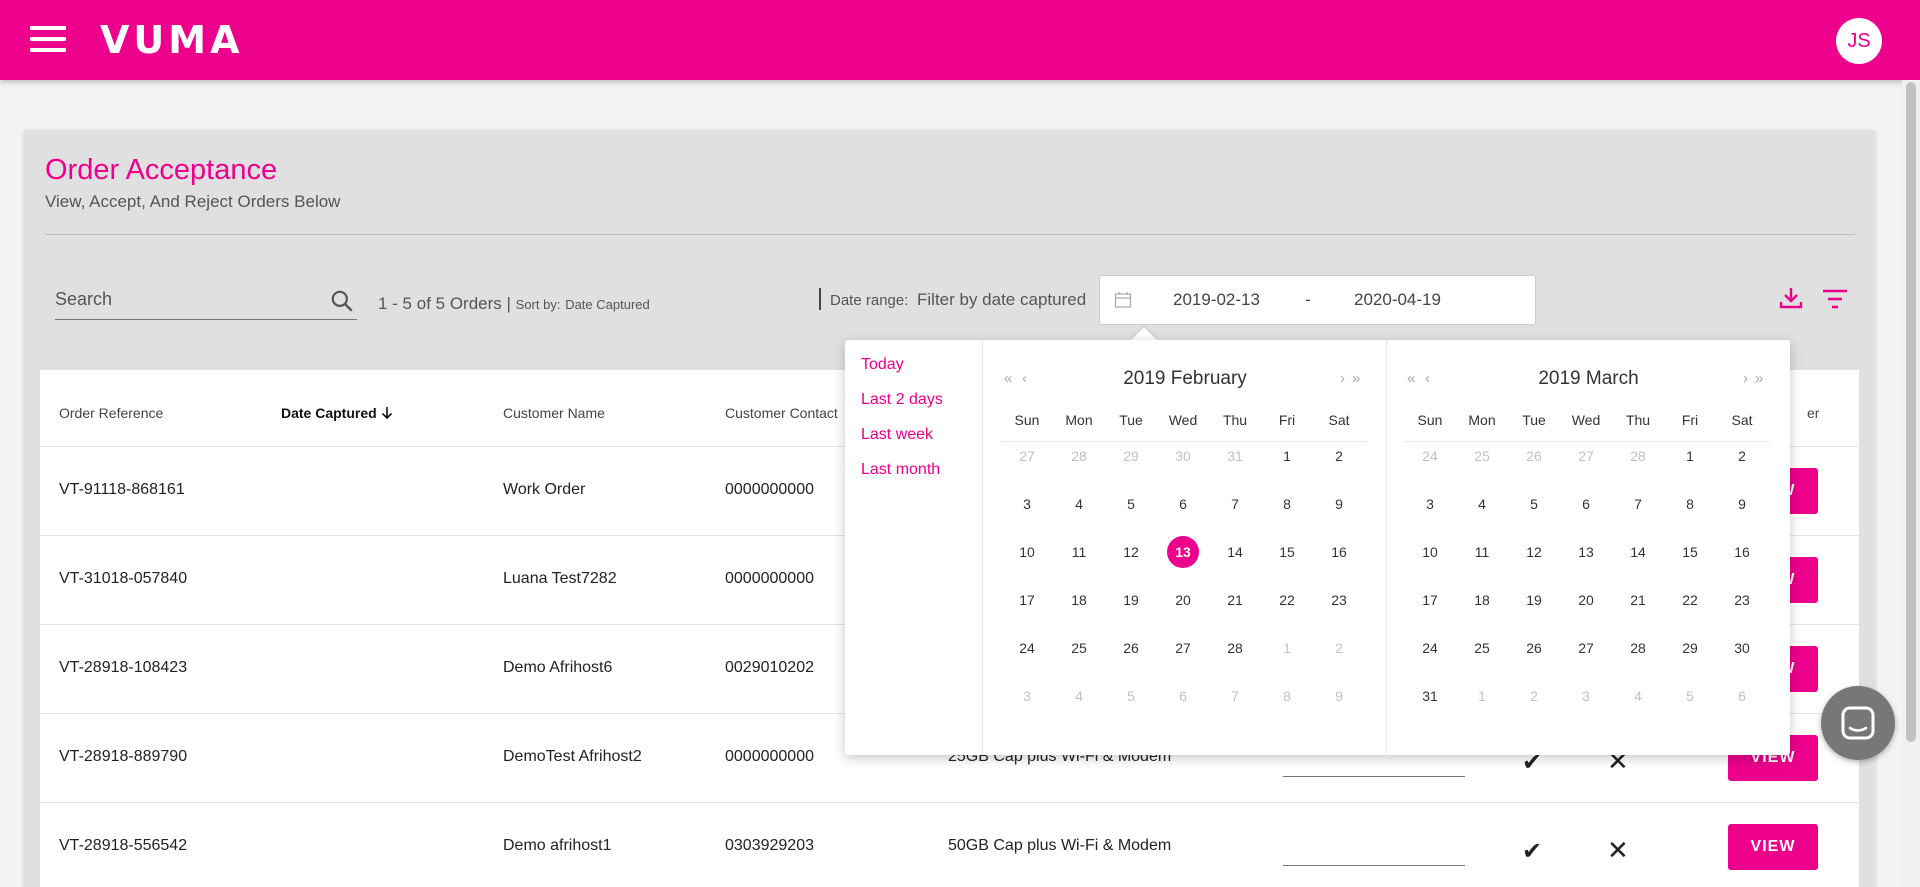 This screenshot has width=1920, height=887. I want to click on date-start-value: 2019-02-13, so click(1216, 300).